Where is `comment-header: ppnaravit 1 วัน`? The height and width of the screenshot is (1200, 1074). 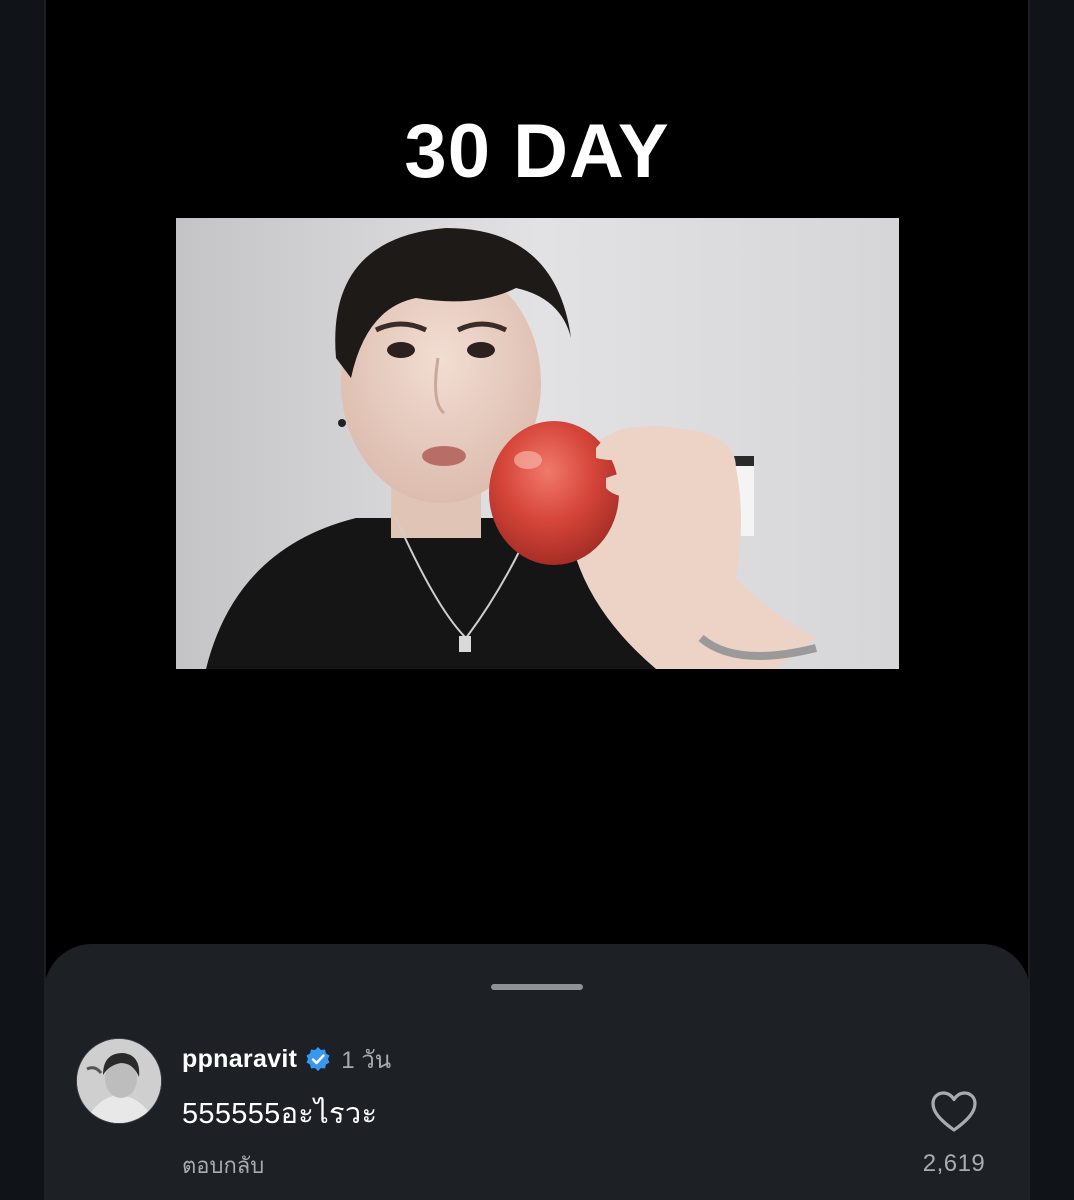 comment-header: ppnaravit 1 วัน is located at coordinates (286, 1059).